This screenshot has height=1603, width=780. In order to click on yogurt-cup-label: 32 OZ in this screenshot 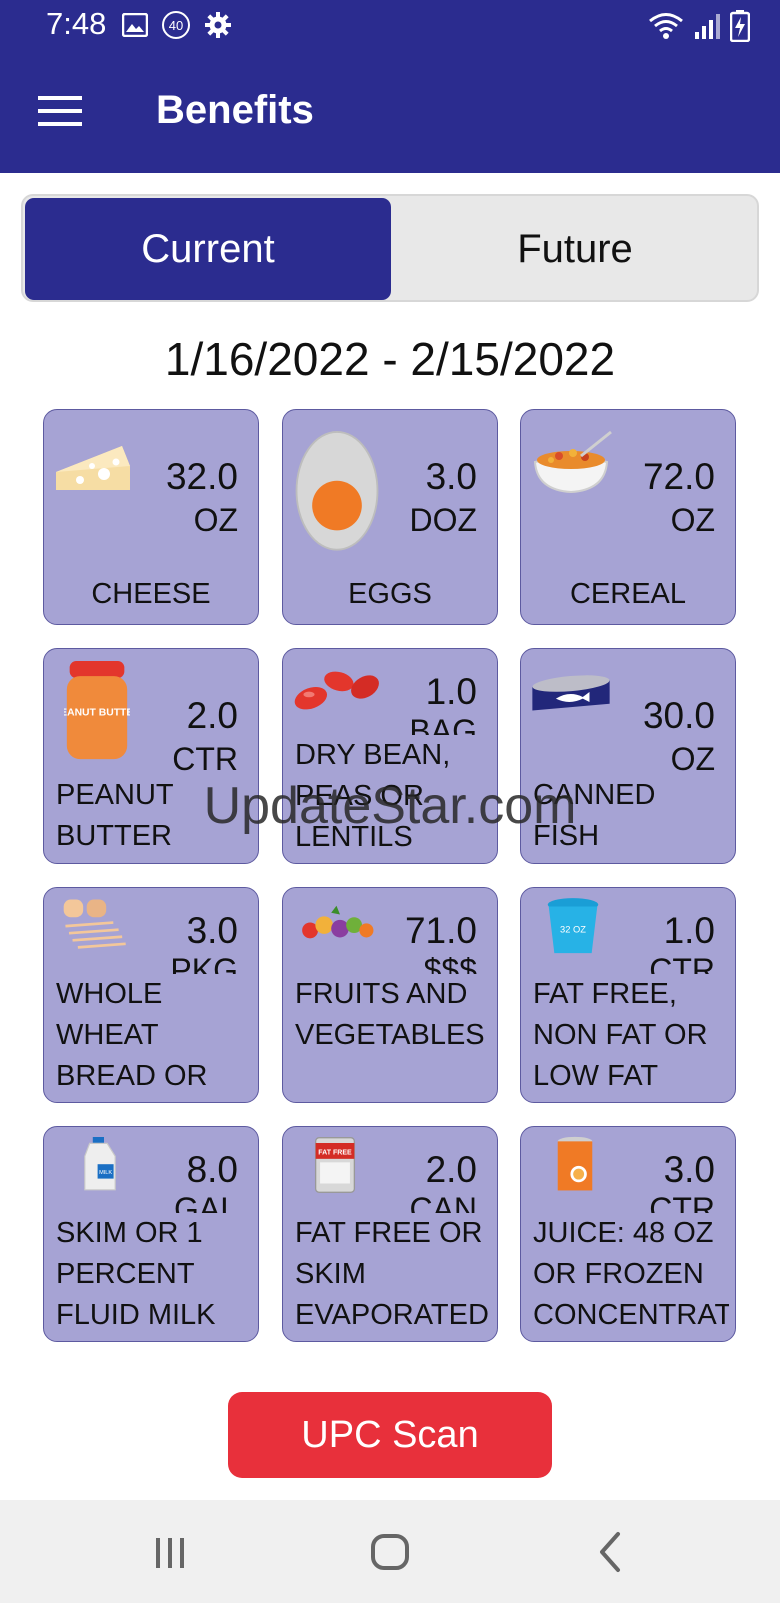, I will do `click(573, 930)`.